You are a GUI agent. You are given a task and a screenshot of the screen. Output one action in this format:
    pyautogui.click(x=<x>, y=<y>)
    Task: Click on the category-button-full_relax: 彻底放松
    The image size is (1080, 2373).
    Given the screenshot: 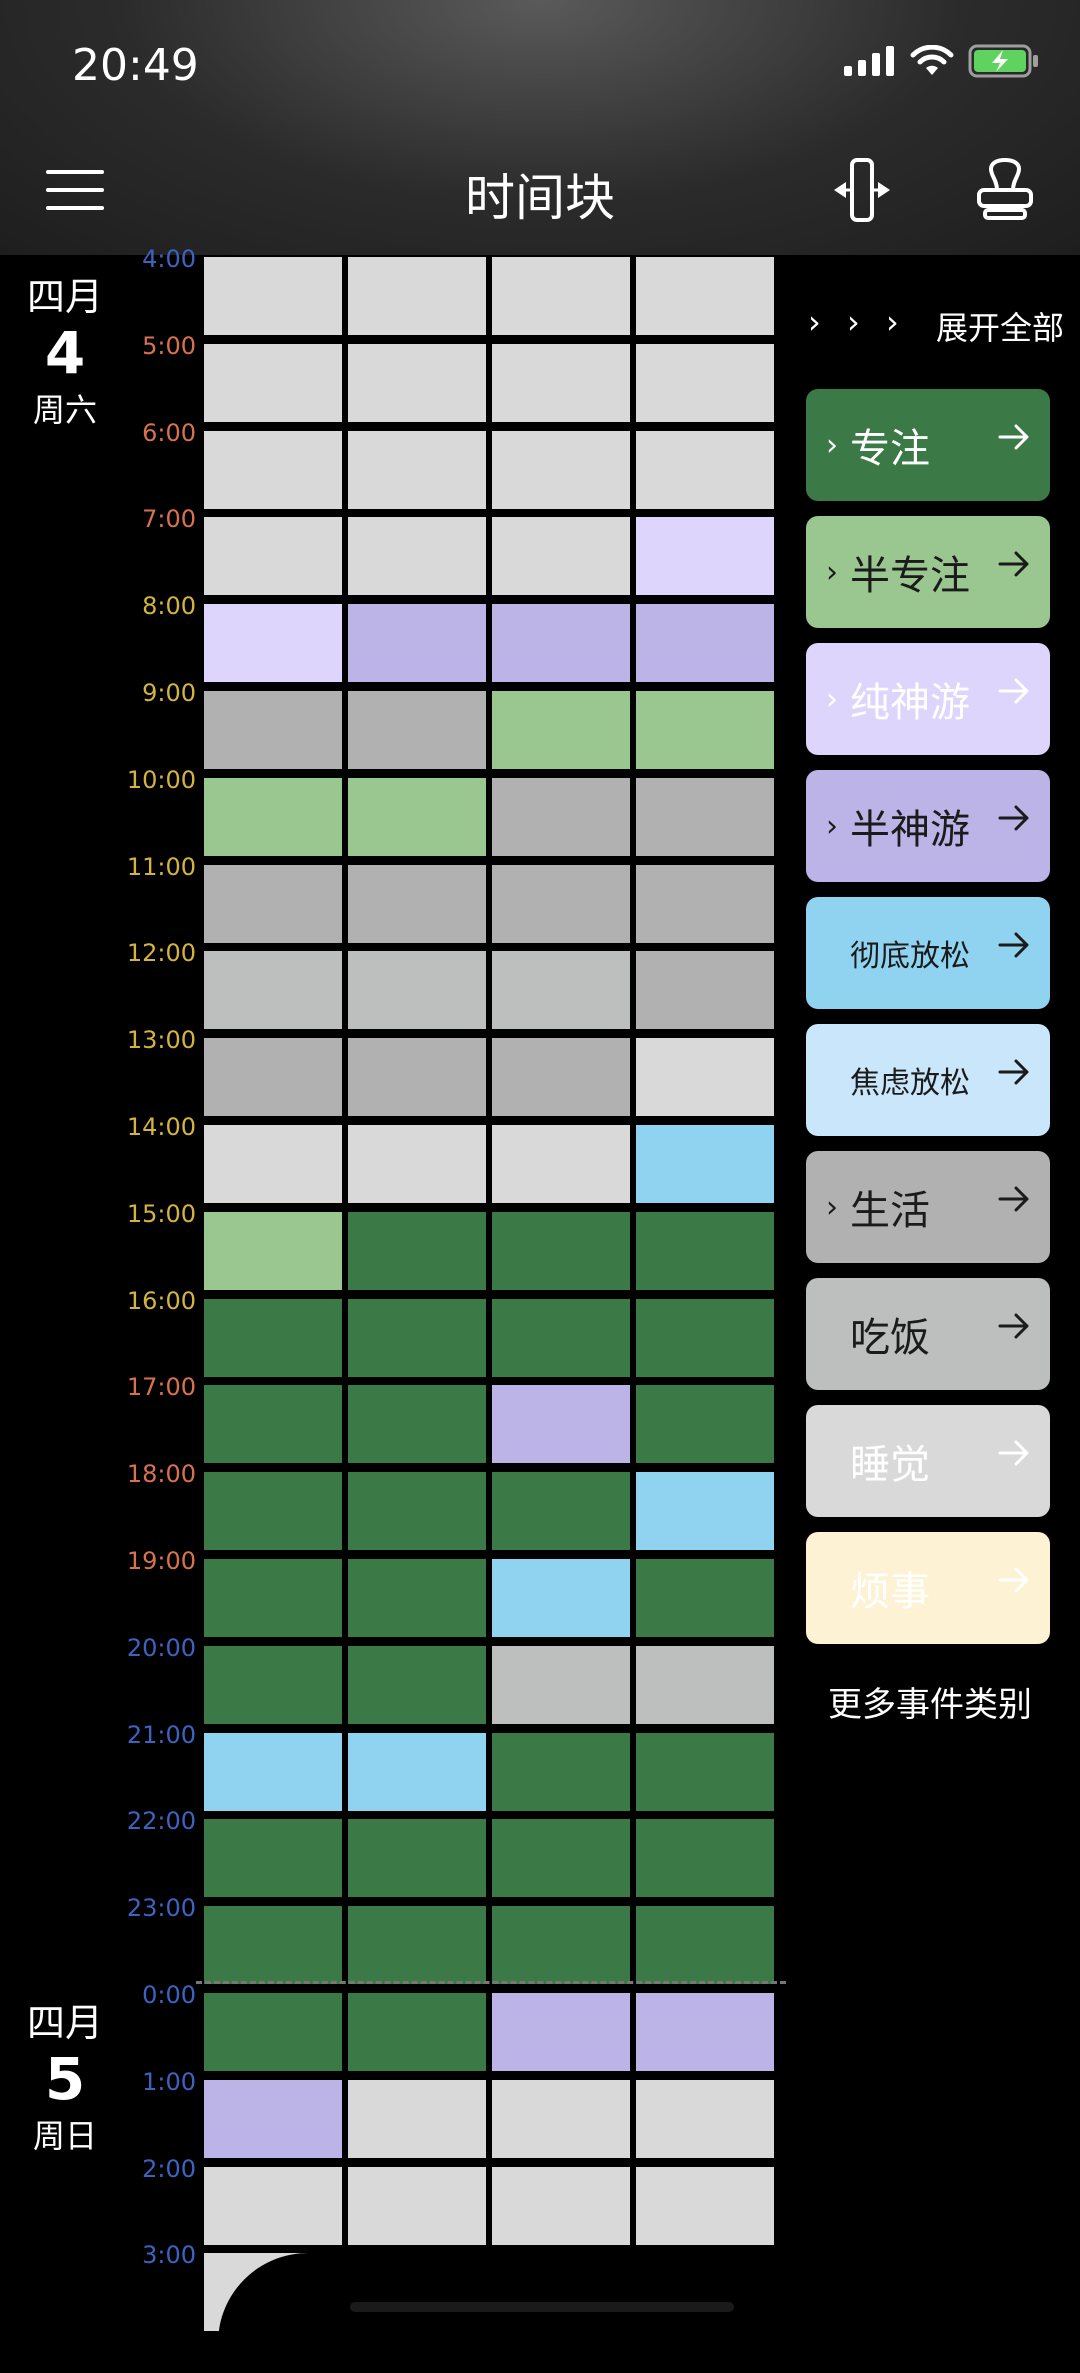 What is the action you would take?
    pyautogui.click(x=928, y=953)
    